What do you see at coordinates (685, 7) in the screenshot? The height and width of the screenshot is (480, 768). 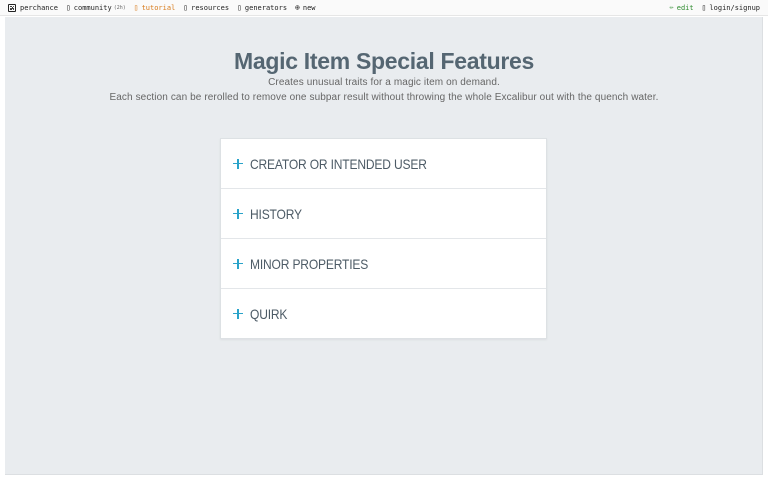 I see `nav-edit-label: edit` at bounding box center [685, 7].